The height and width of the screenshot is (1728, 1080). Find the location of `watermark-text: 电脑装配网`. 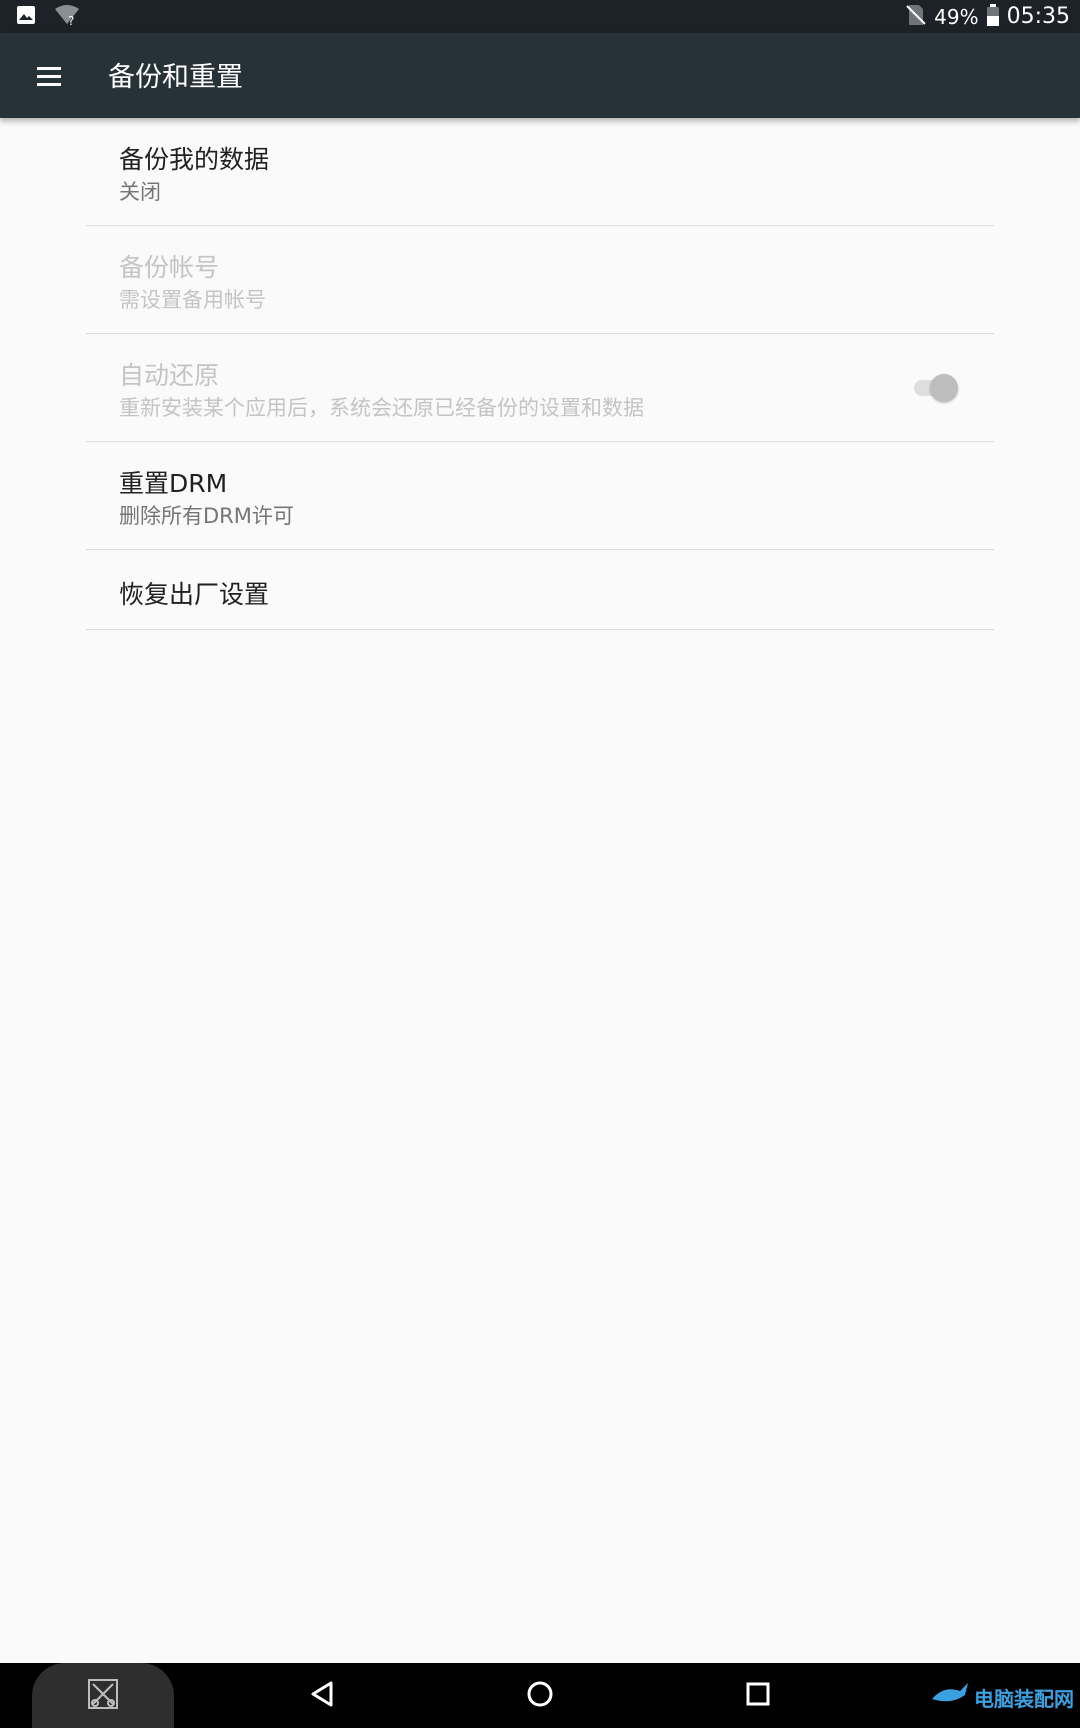

watermark-text: 电脑装配网 is located at coordinates (1024, 1698).